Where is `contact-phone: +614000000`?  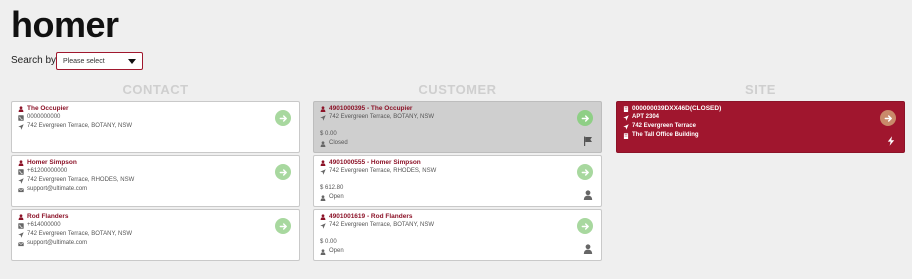 contact-phone: +614000000 is located at coordinates (44, 225).